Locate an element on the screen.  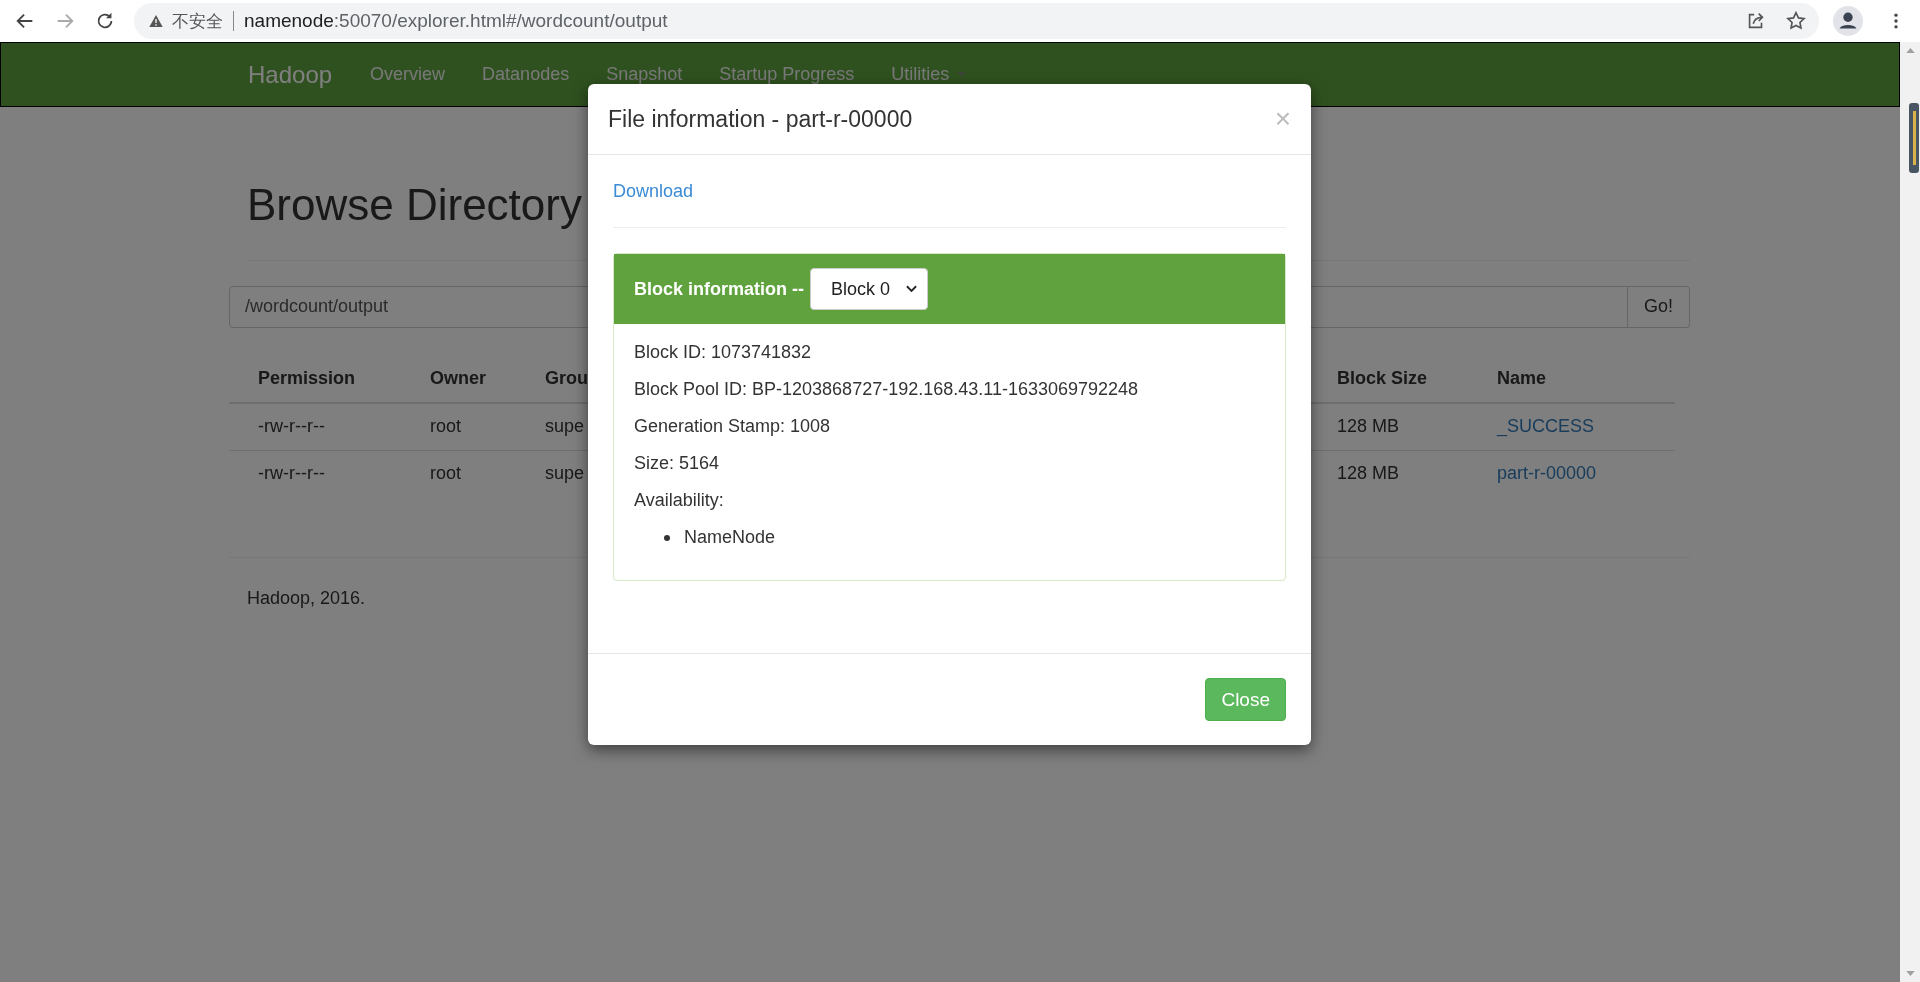
dialog-title: File information - part-r-00000 is located at coordinates (760, 119).